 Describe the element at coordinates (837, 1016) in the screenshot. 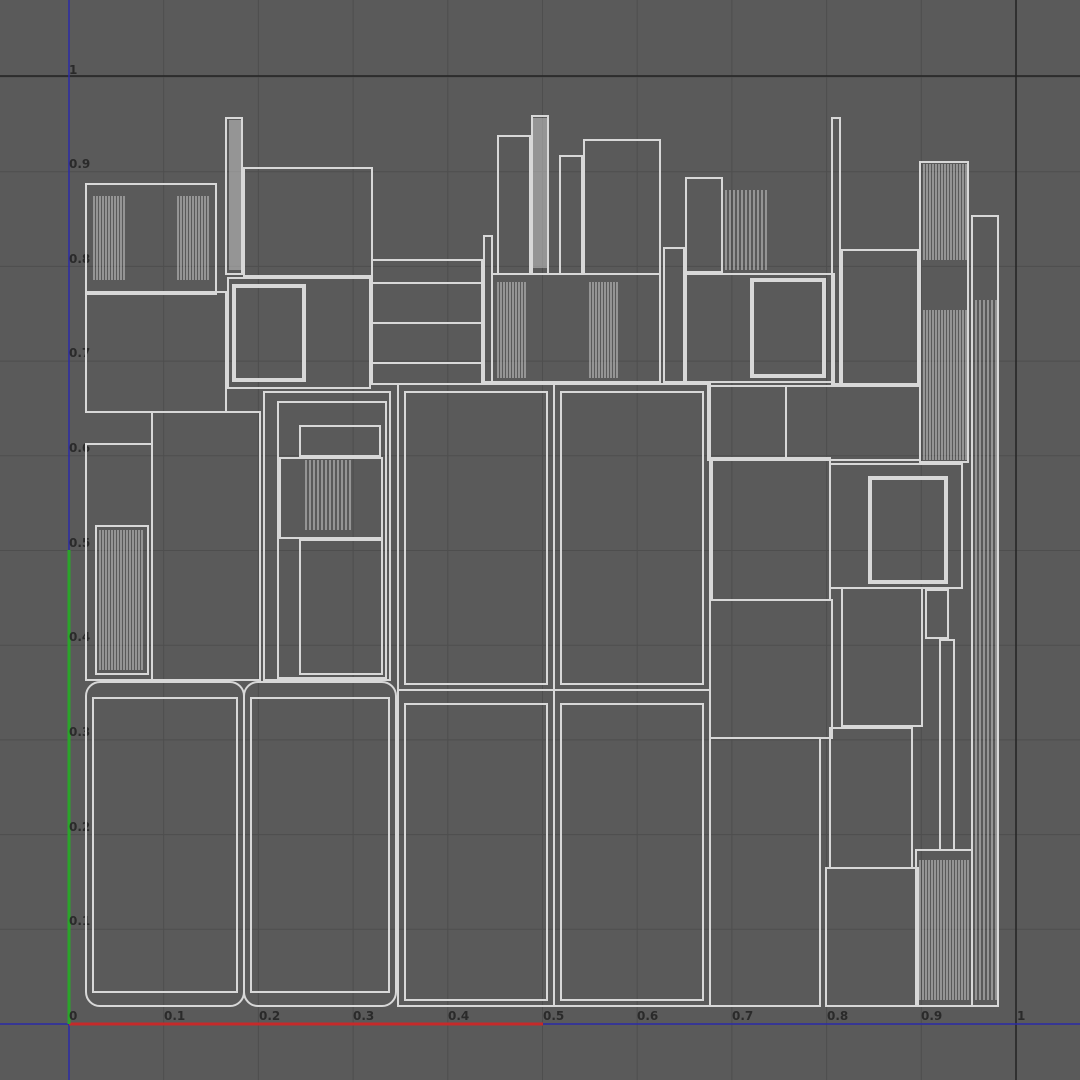

I see `u-tick-label: 0.8` at that location.